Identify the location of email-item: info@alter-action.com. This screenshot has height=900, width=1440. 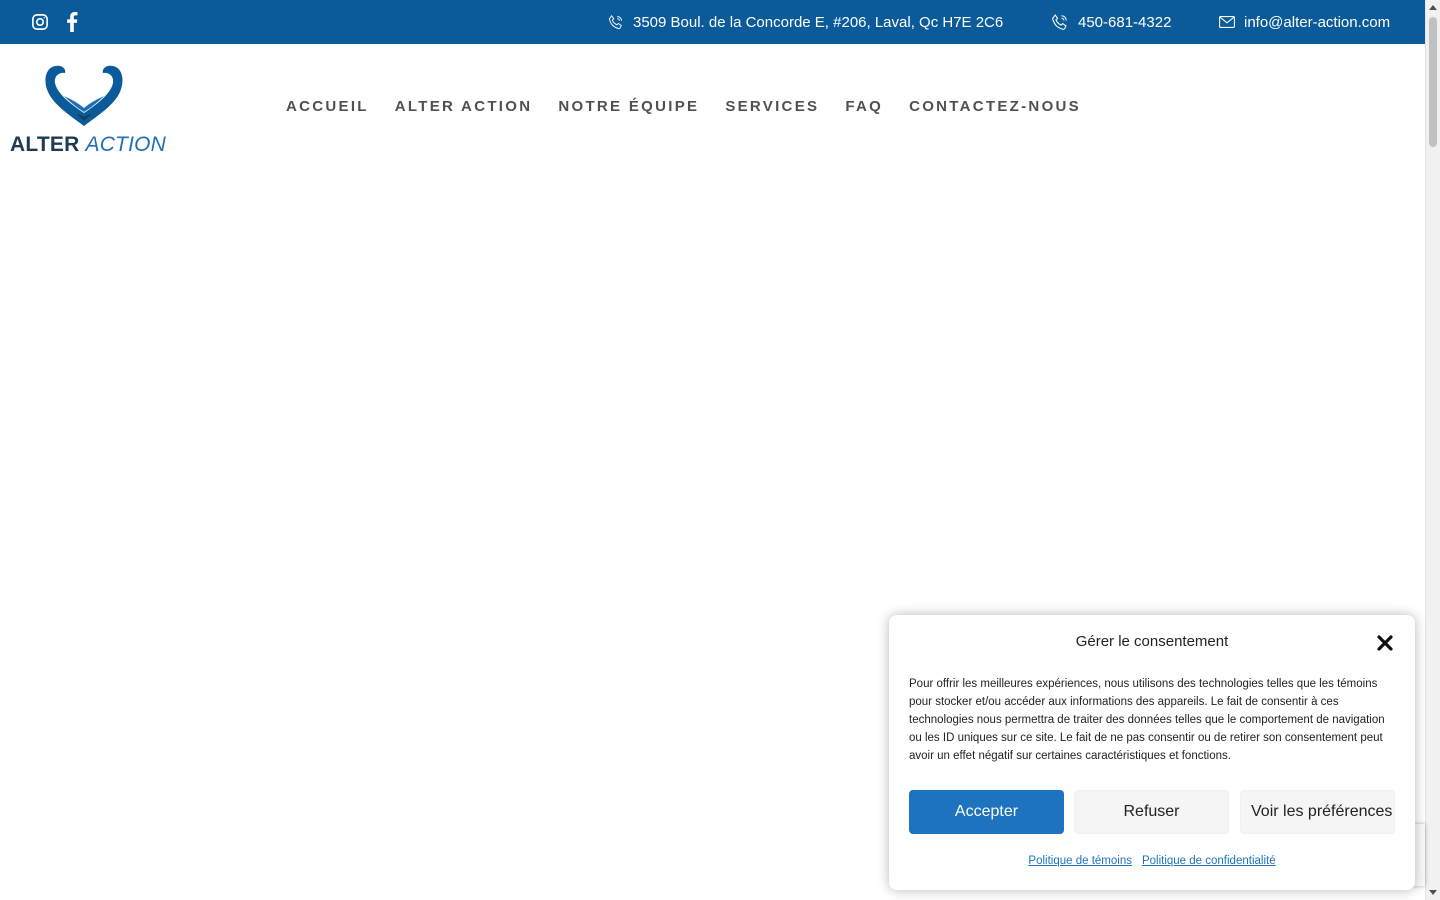
(1304, 22).